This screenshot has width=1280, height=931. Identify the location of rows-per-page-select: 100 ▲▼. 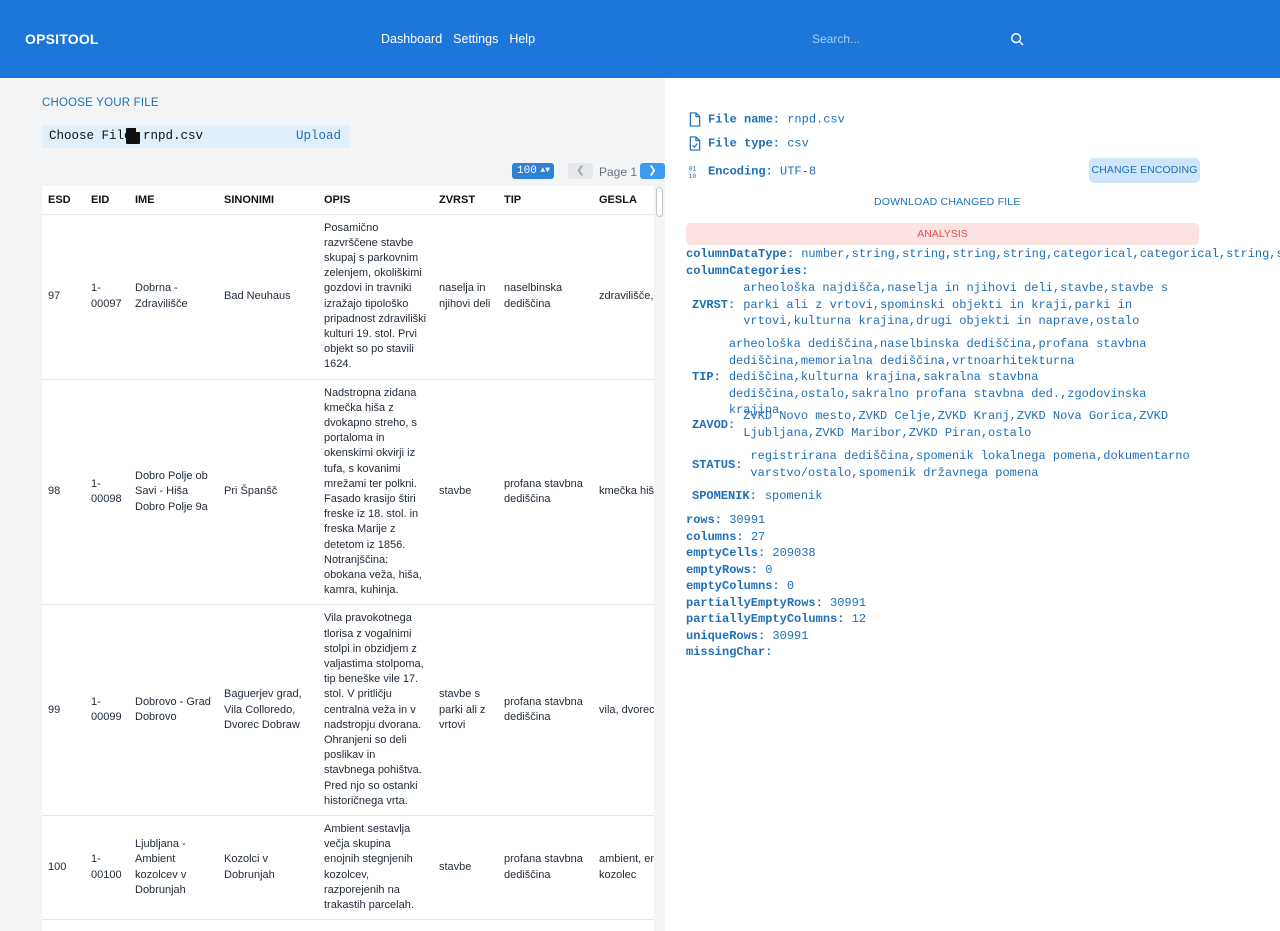
(533, 171).